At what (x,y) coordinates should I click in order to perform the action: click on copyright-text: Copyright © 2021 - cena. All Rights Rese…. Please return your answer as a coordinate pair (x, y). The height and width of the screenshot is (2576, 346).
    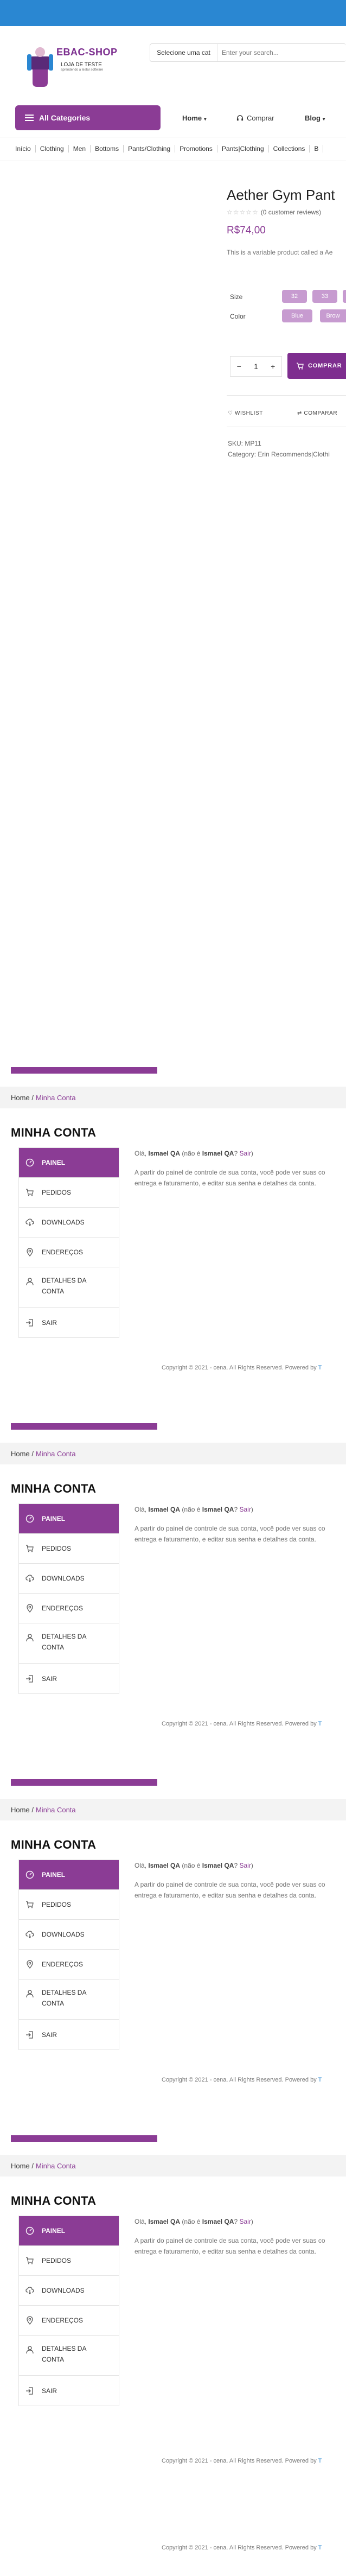
    Looking at the image, I should click on (239, 2461).